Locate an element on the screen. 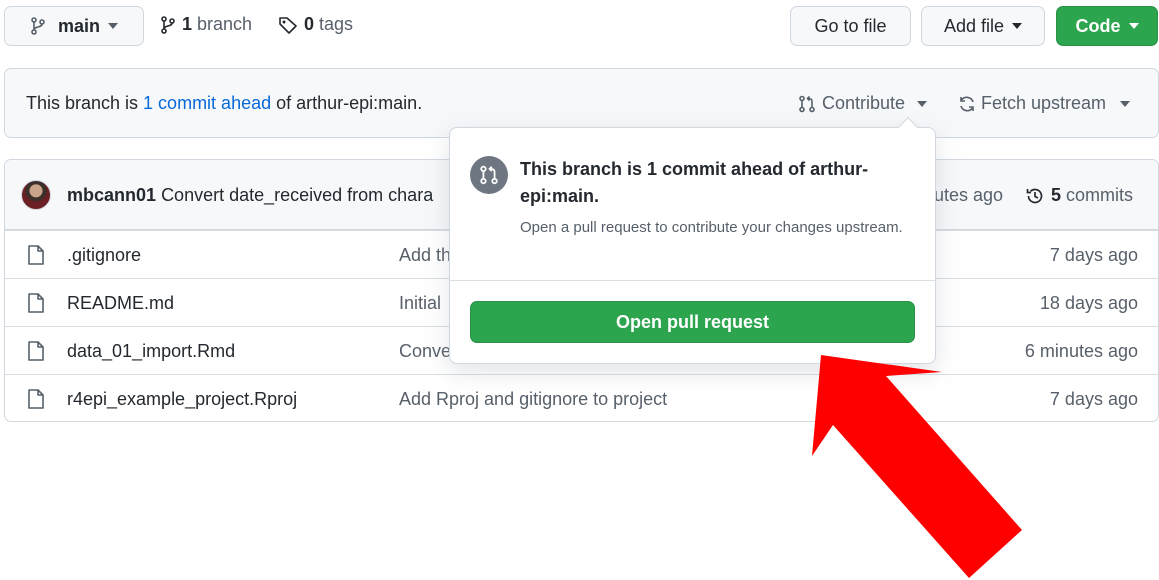  file-name-link: r4epi_example_project.Rproj is located at coordinates (182, 399).